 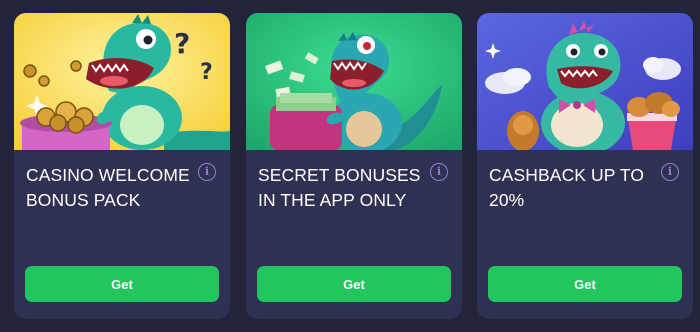 What do you see at coordinates (585, 284) in the screenshot?
I see `get-cashback-button: Get` at bounding box center [585, 284].